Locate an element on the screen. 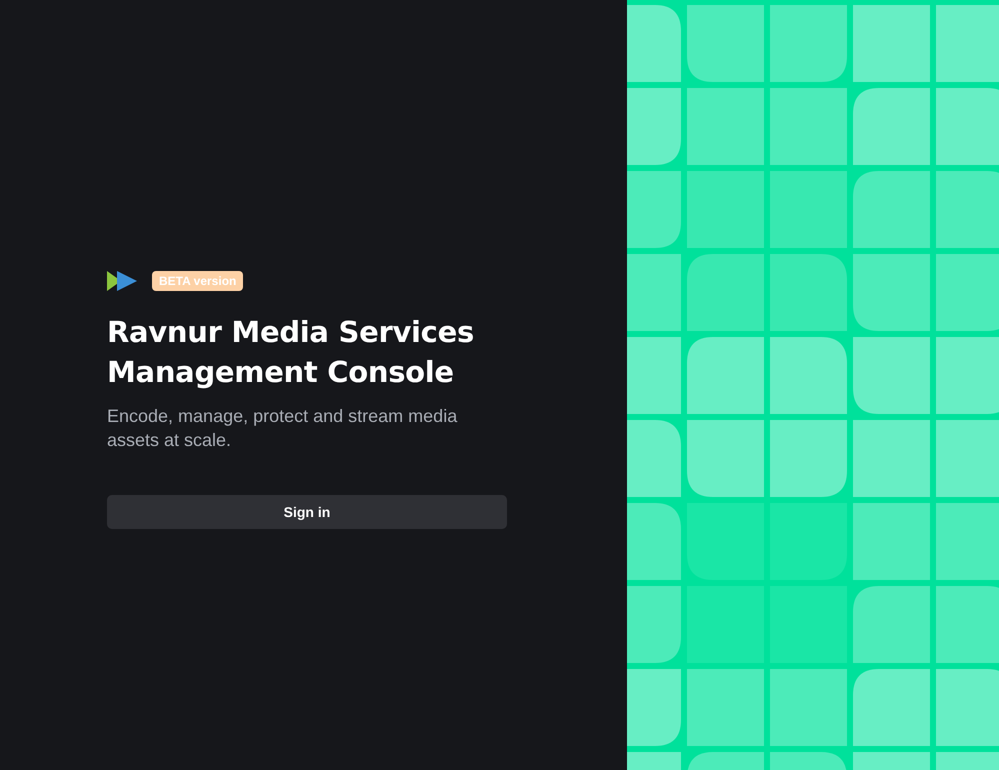 Image resolution: width=999 pixels, height=770 pixels. subtitle-text: Encode, manage, protect and stream media assets at scale. is located at coordinates (282, 428).